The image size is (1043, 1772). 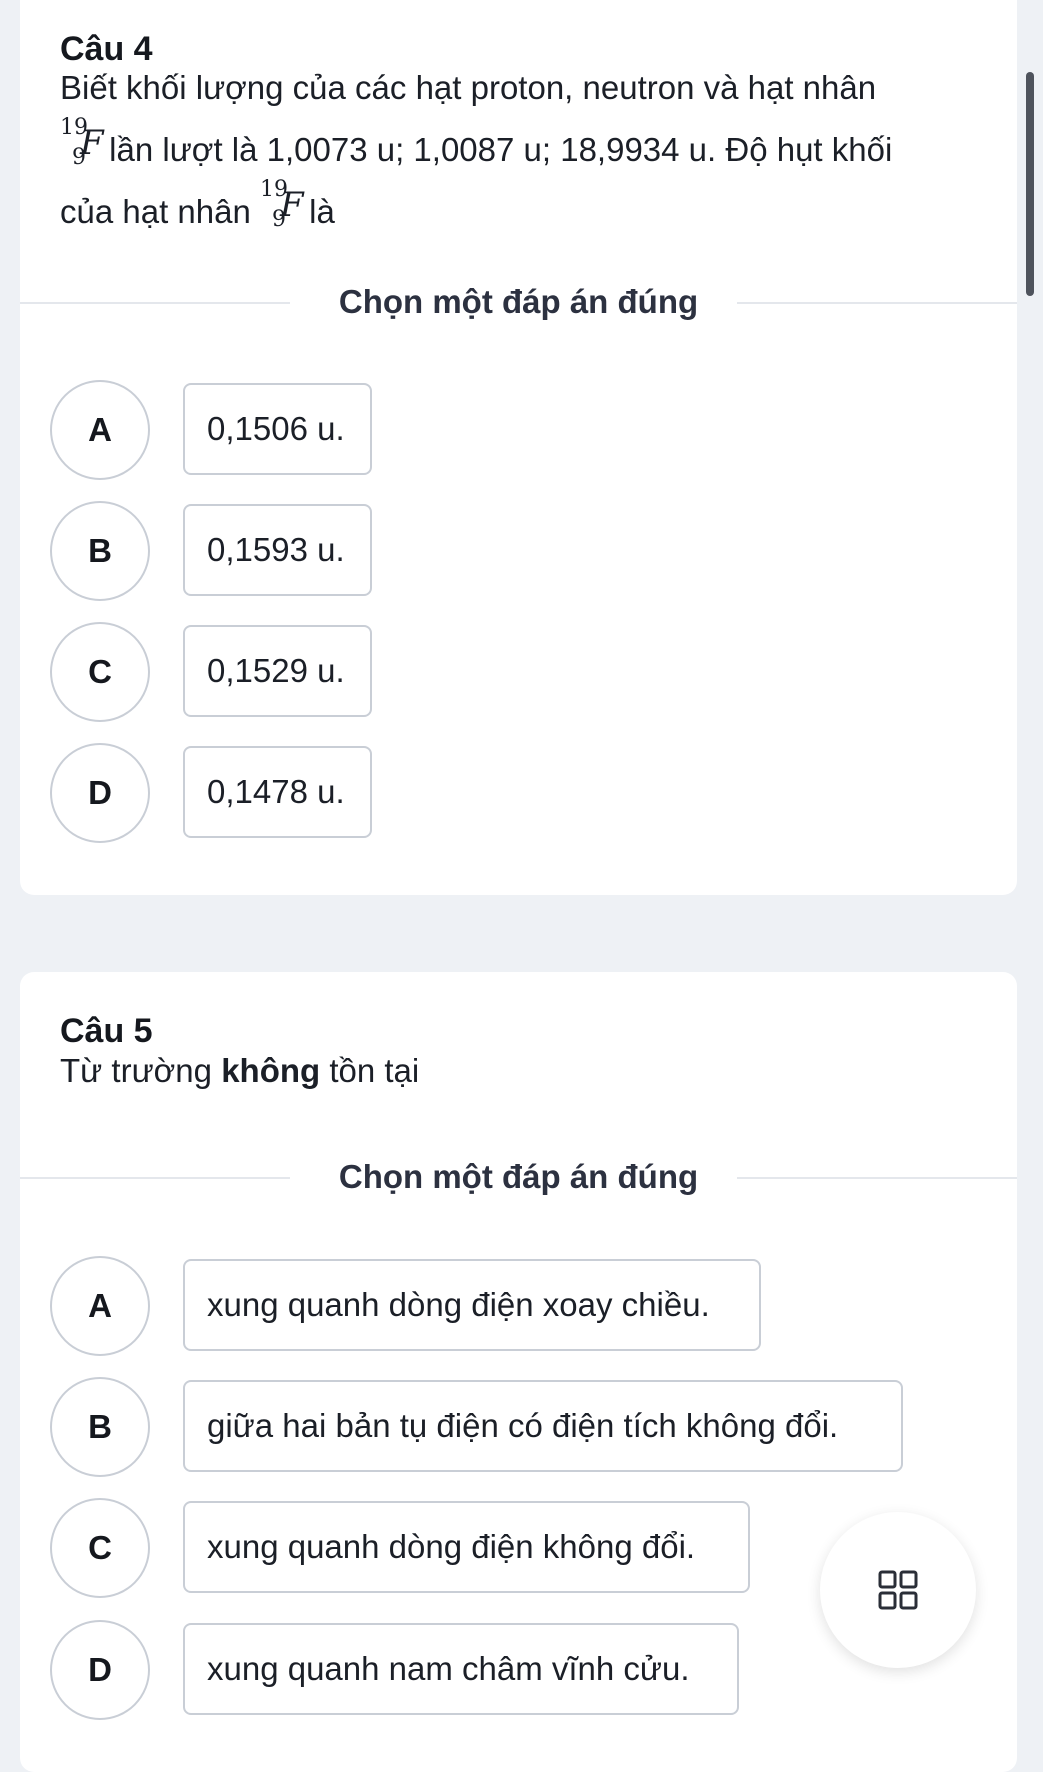 I want to click on question-text-end: tồn tại, so click(x=370, y=1070).